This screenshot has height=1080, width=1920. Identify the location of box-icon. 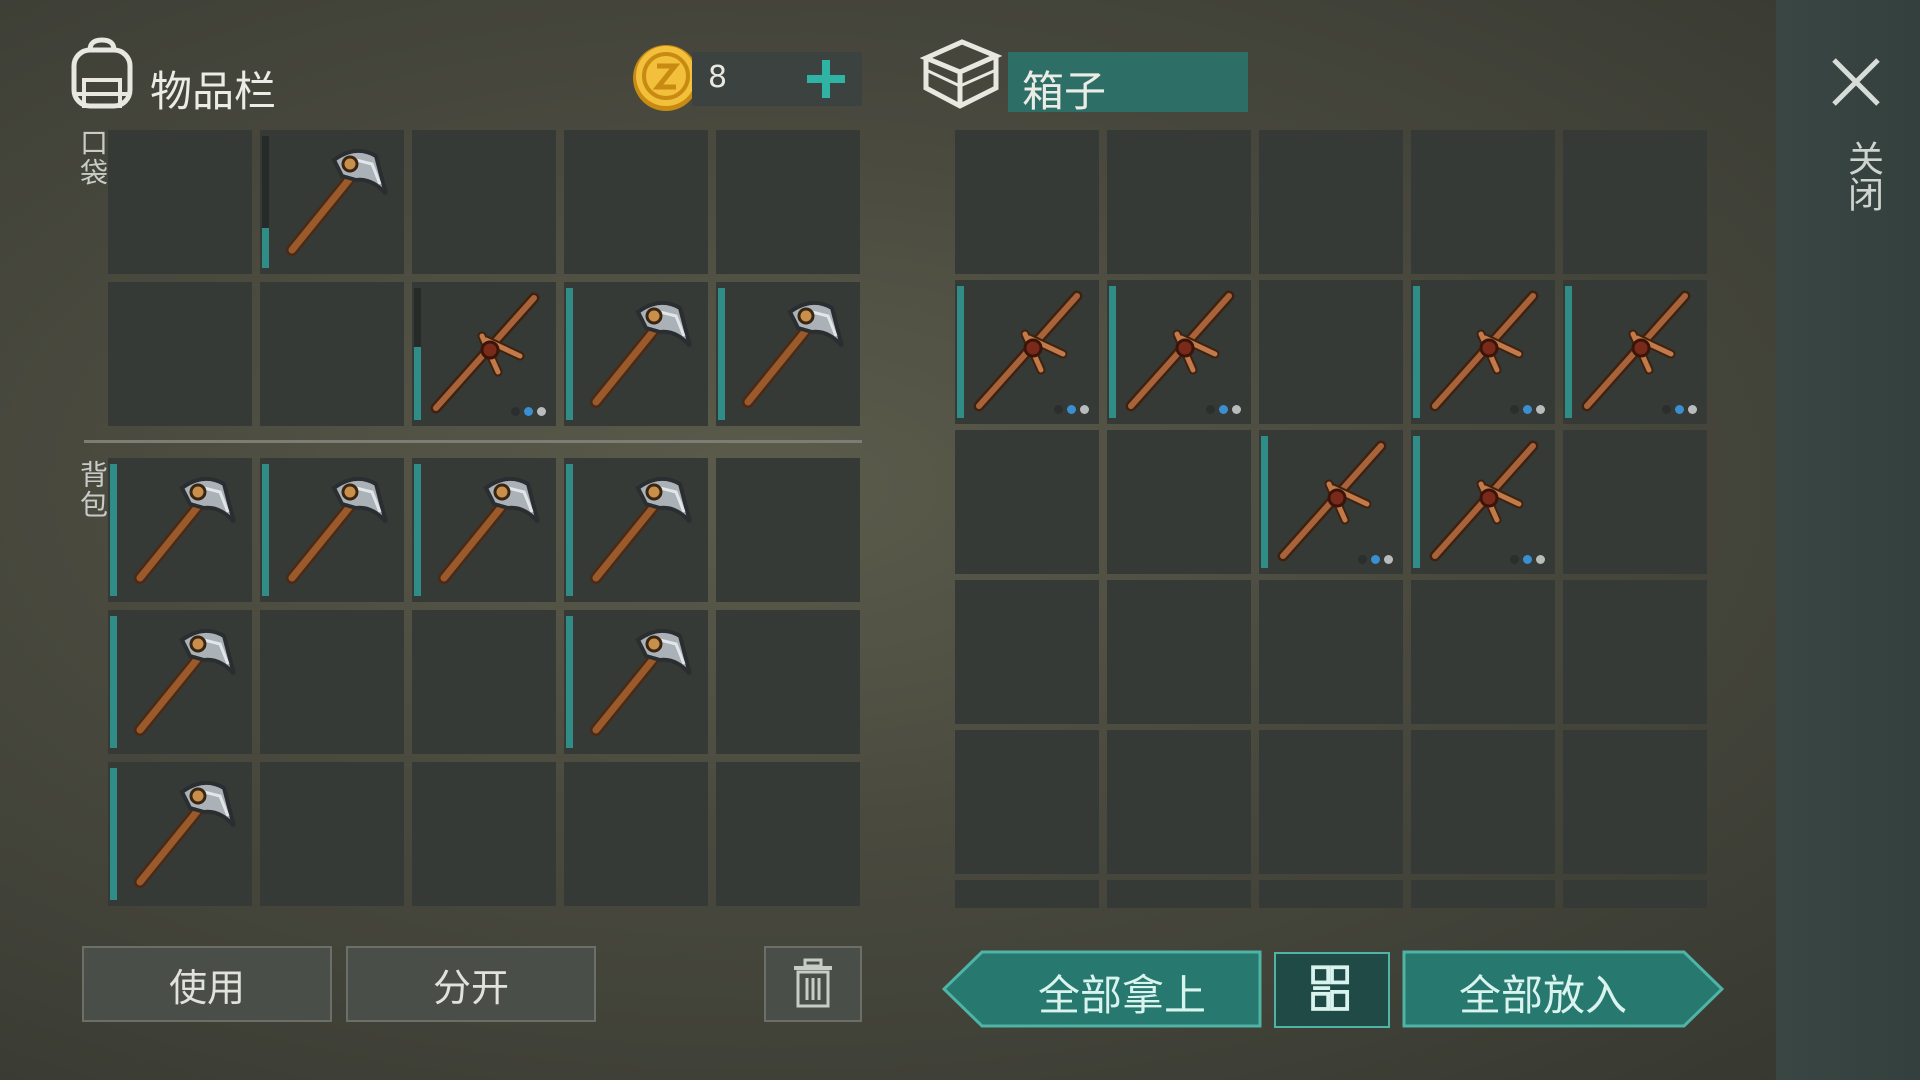
(961, 74).